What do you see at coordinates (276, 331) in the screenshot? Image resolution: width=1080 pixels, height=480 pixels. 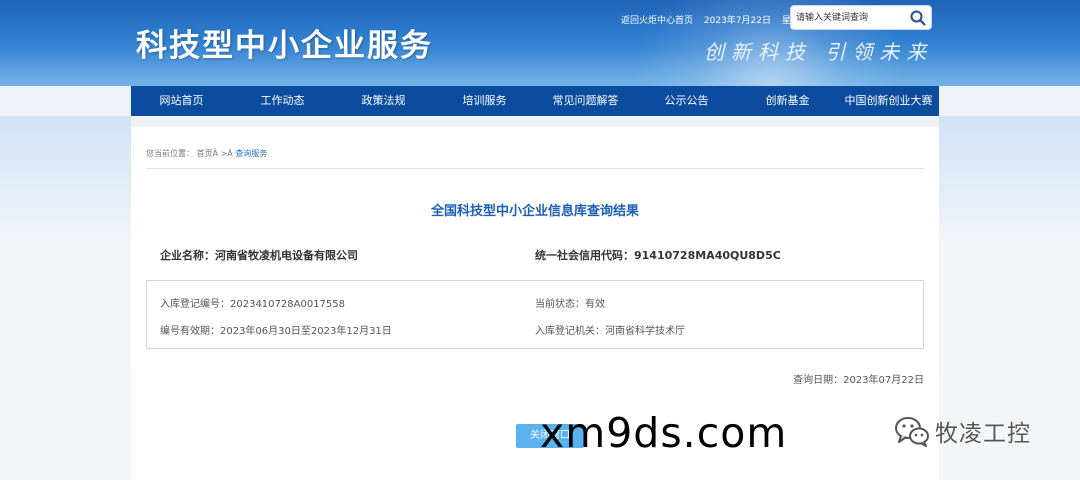 I see `validity-period: 编号有效期：2023年06月30日至2023年12月31日` at bounding box center [276, 331].